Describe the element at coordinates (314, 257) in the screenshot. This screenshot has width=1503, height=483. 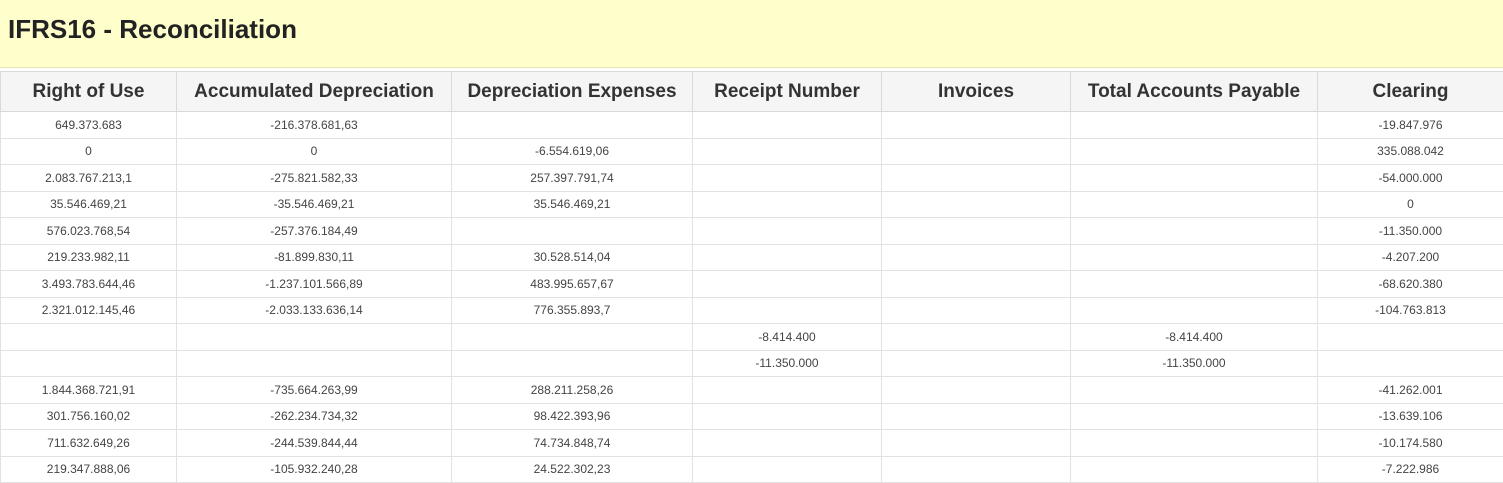
I see `cell-accumulated-depreciation: -81.899.830,11` at that location.